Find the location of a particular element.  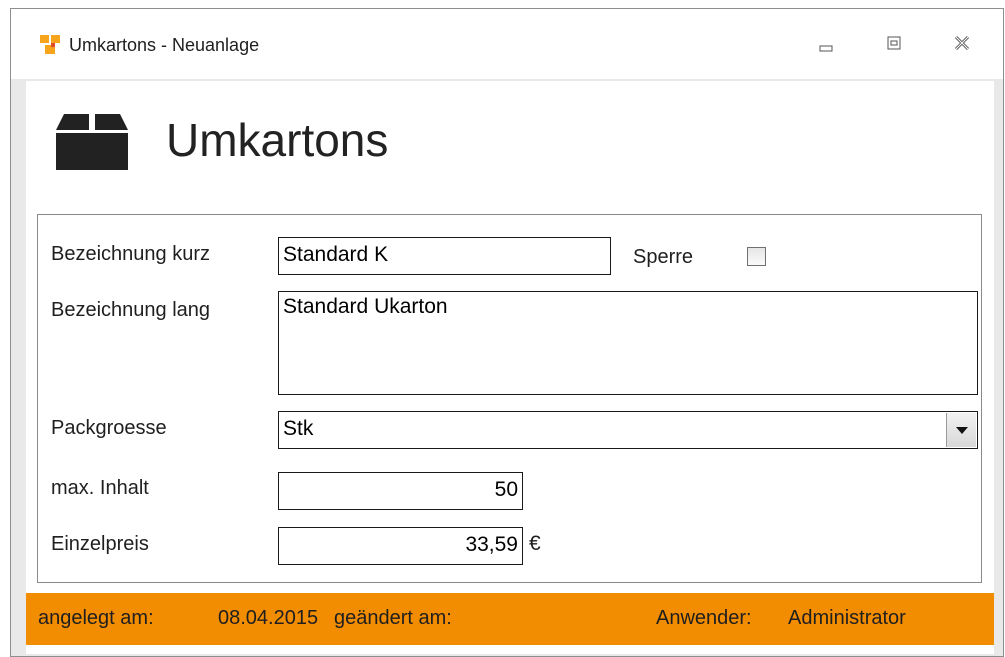

anwender-label: Anwender: is located at coordinates (704, 618).